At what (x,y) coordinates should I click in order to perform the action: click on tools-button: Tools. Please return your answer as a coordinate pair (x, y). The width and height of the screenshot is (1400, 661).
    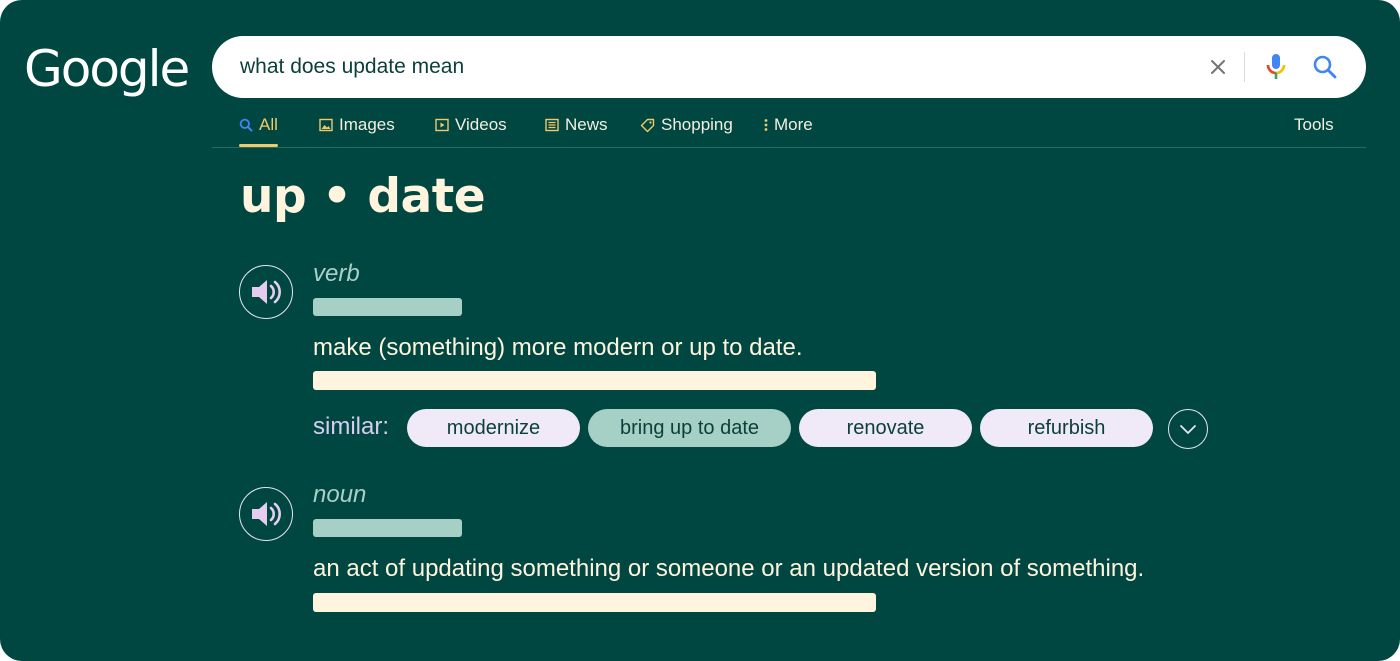
    Looking at the image, I should click on (1314, 125).